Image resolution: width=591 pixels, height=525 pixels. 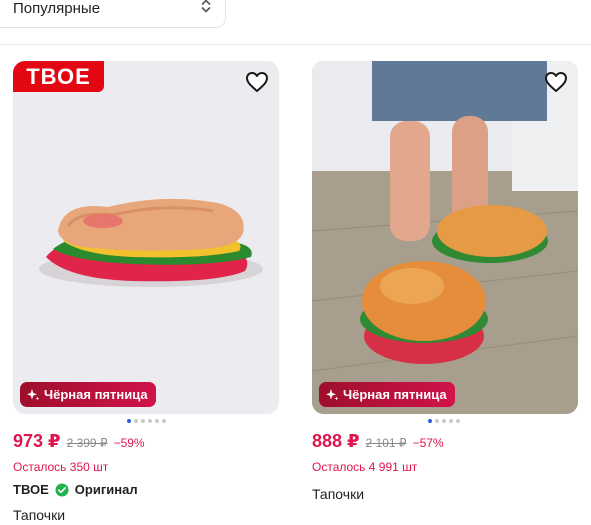 What do you see at coordinates (428, 443) in the screenshot?
I see `discount: −57%` at bounding box center [428, 443].